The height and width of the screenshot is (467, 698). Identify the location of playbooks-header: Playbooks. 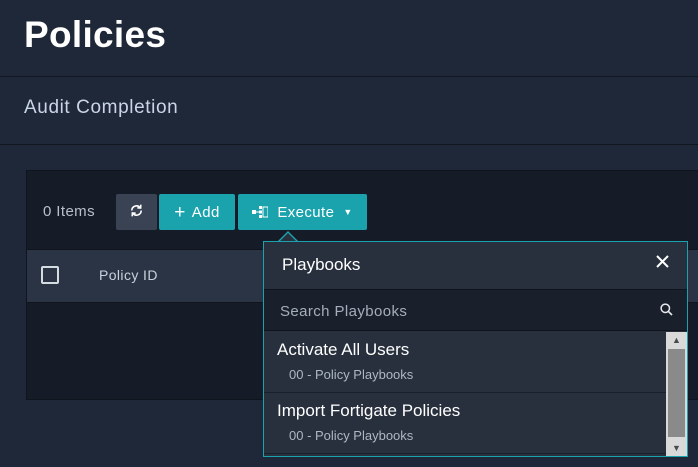
(475, 265).